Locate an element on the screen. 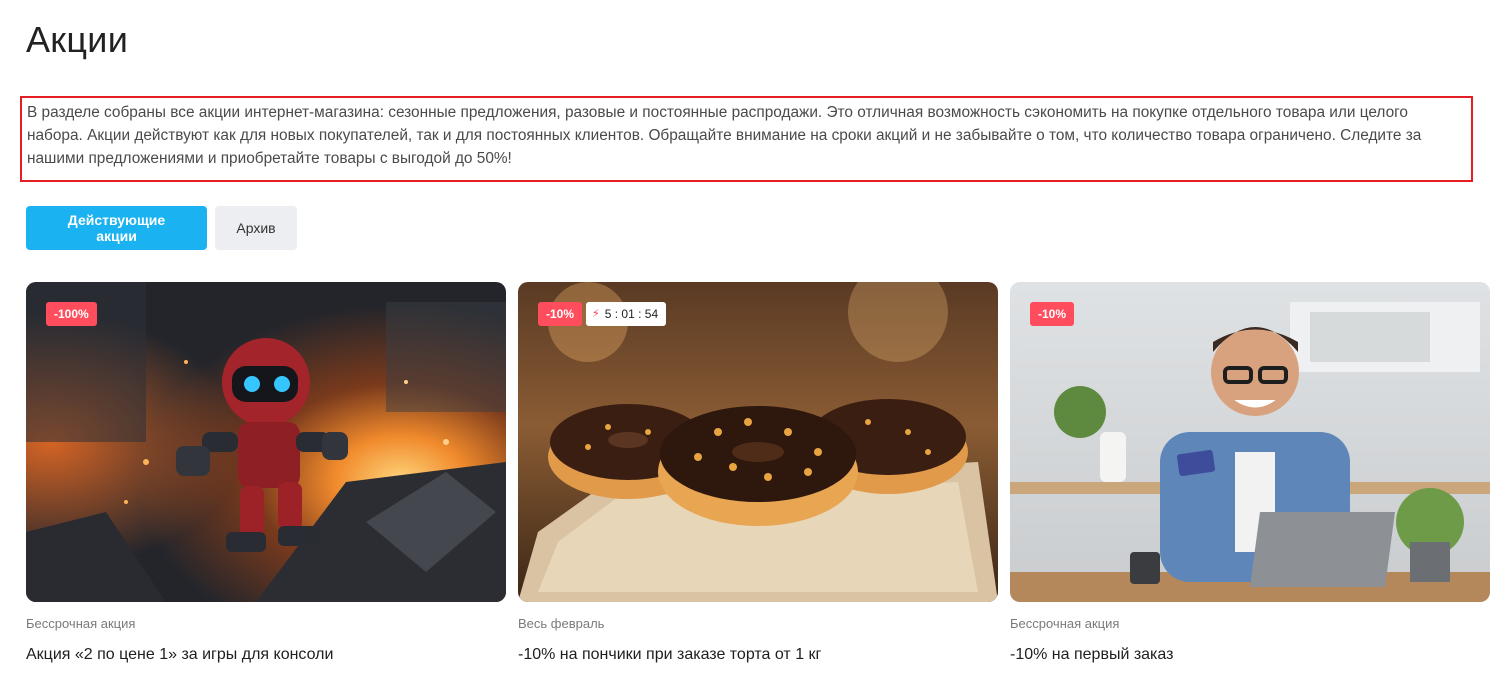 Image resolution: width=1510 pixels, height=695 pixels. promo-tabs: Действующие акции Архив is located at coordinates (161, 228).